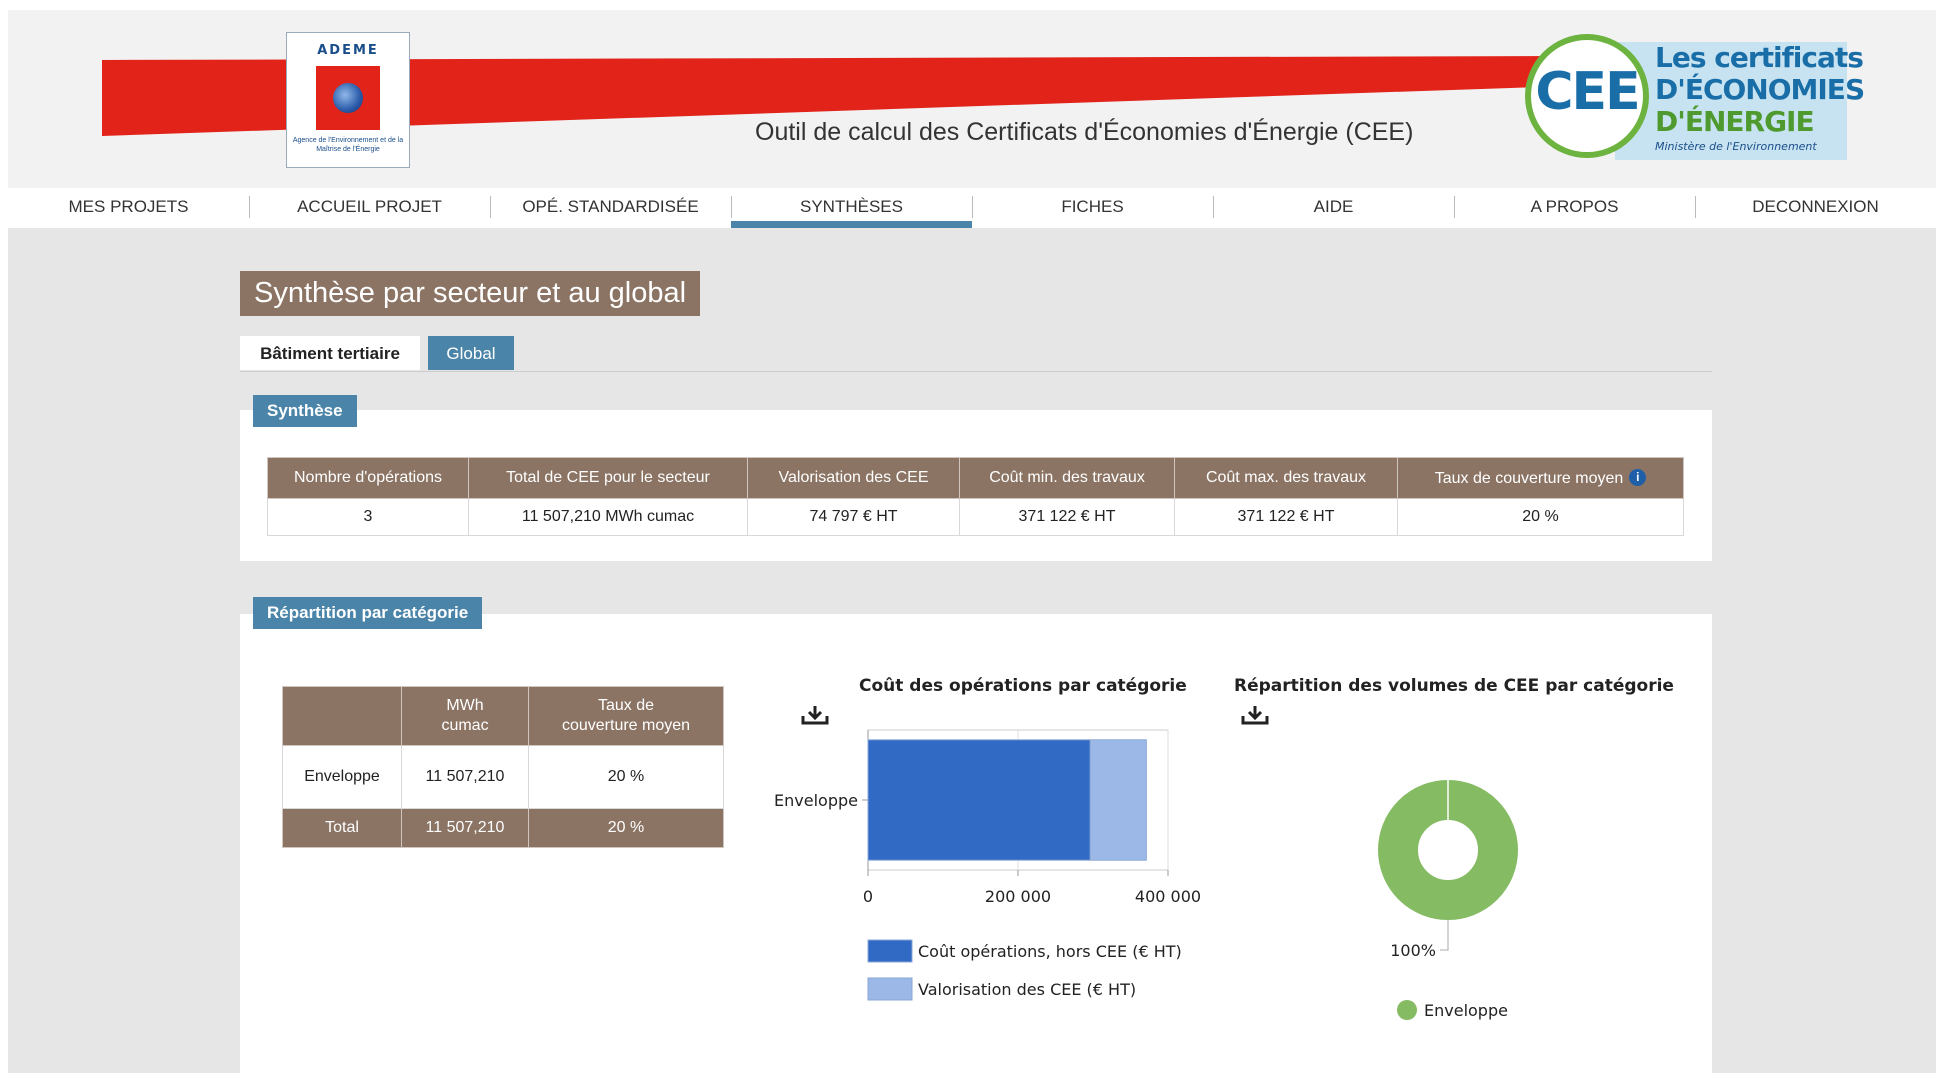 This screenshot has height=1073, width=1936. What do you see at coordinates (470, 293) in the screenshot?
I see `page-title: Synthèse par secteur et au global` at bounding box center [470, 293].